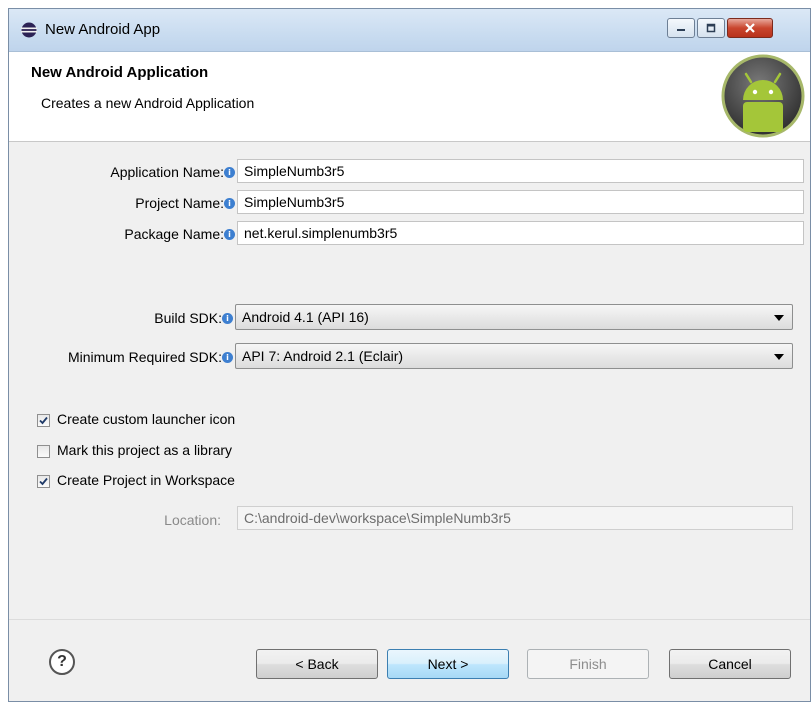 Image resolution: width=811 pixels, height=702 pixels. Describe the element at coordinates (62, 662) in the screenshot. I see `help-button: ?` at that location.